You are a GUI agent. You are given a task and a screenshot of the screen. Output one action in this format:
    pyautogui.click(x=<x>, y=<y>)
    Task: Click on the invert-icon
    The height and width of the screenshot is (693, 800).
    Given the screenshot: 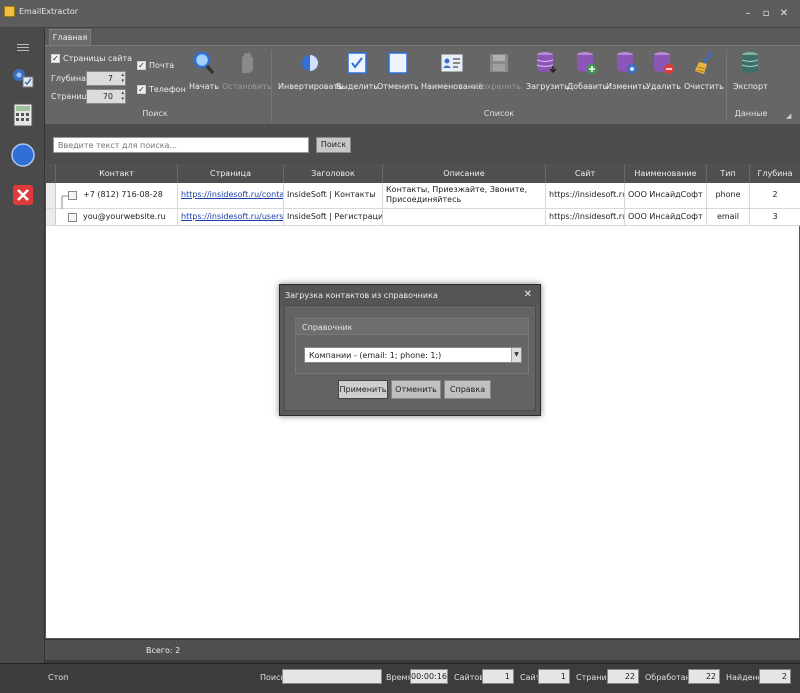 What is the action you would take?
    pyautogui.click(x=310, y=63)
    